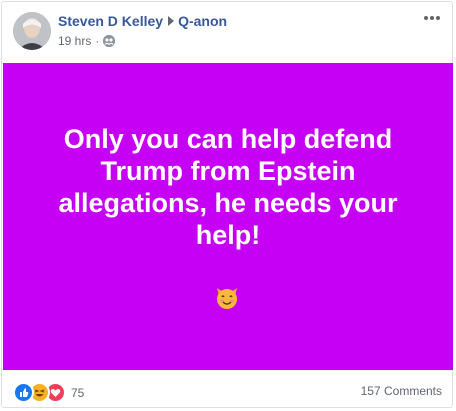  I want to click on reactions-summary: 75, so click(48, 392).